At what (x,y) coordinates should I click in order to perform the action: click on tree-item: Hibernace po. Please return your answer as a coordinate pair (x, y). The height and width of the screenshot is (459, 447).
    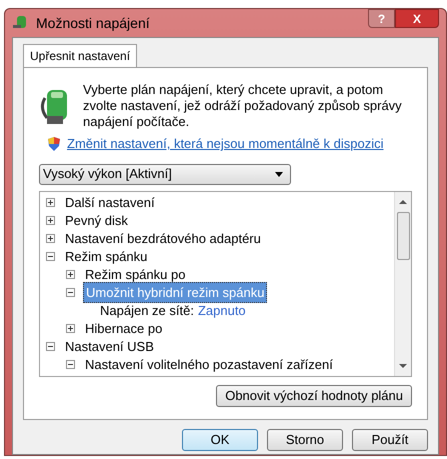
    Looking at the image, I should click on (123, 328).